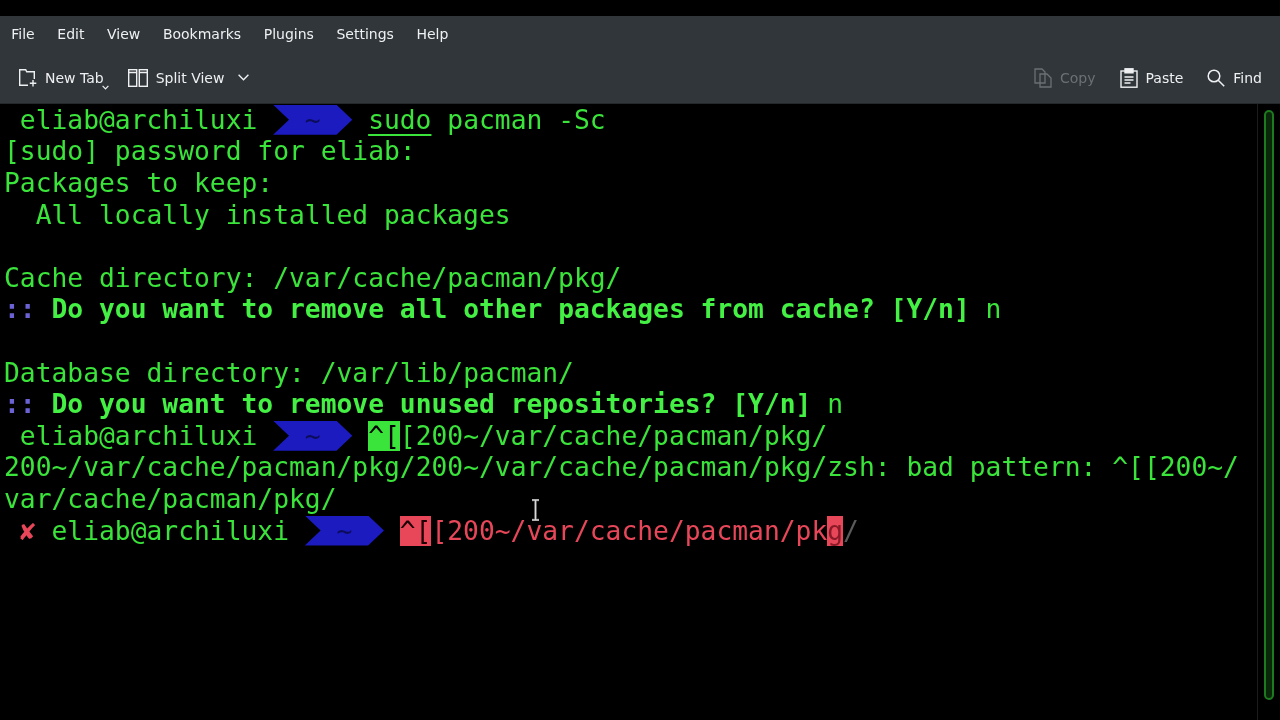 The width and height of the screenshot is (1280, 720). What do you see at coordinates (1043, 77) in the screenshot?
I see `documents-icon` at bounding box center [1043, 77].